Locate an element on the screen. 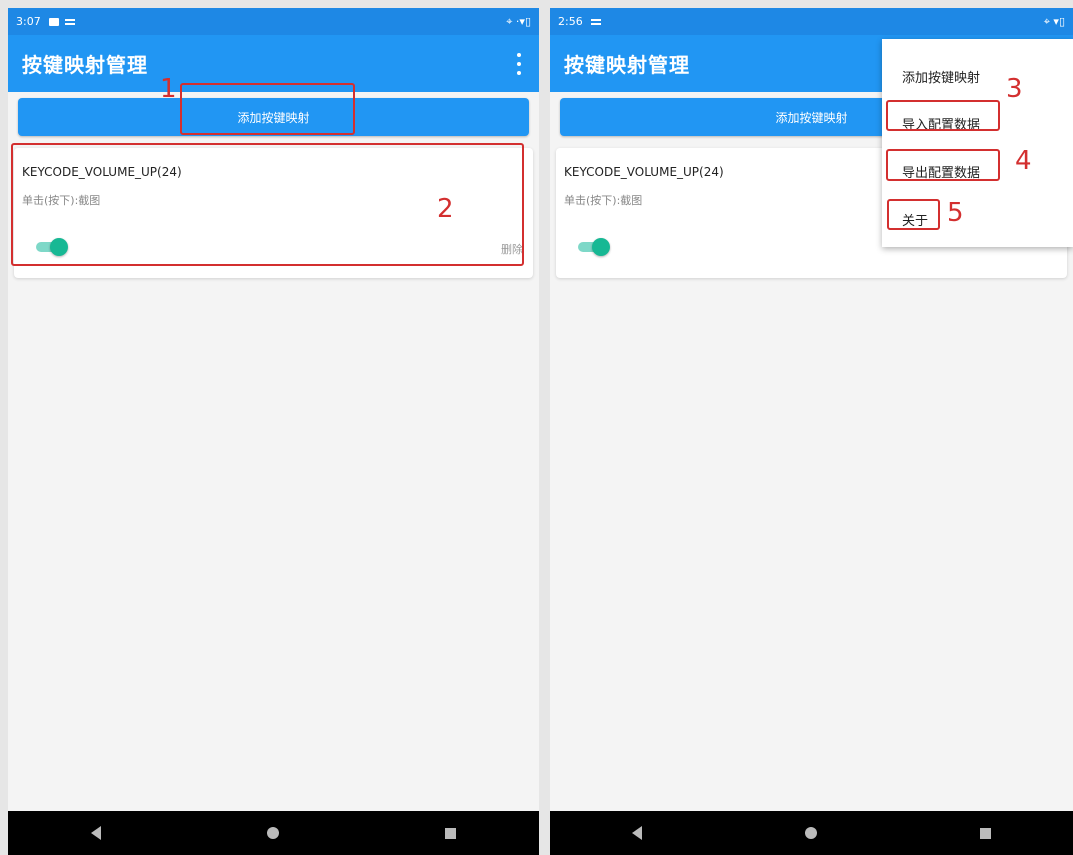 This screenshot has width=1073, height=855. enable-toggle is located at coordinates (592, 247).